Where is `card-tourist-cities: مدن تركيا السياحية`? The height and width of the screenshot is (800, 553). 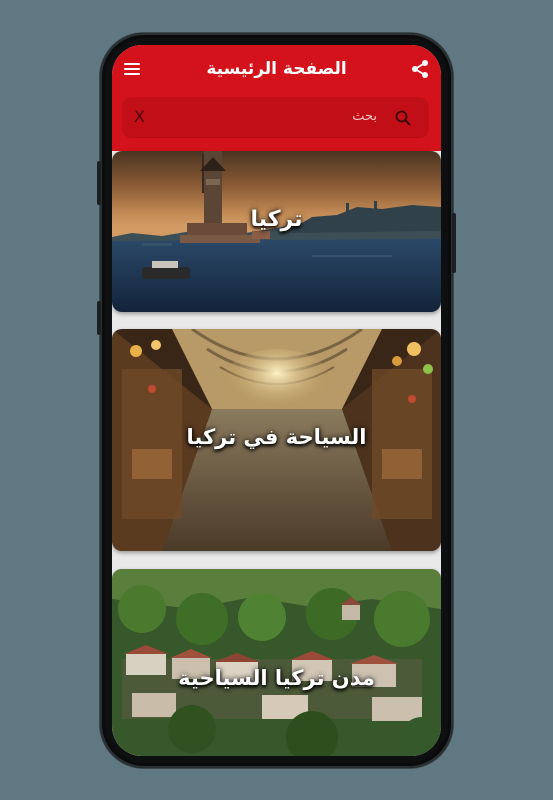 card-tourist-cities: مدن تركيا السياحية is located at coordinates (276, 662).